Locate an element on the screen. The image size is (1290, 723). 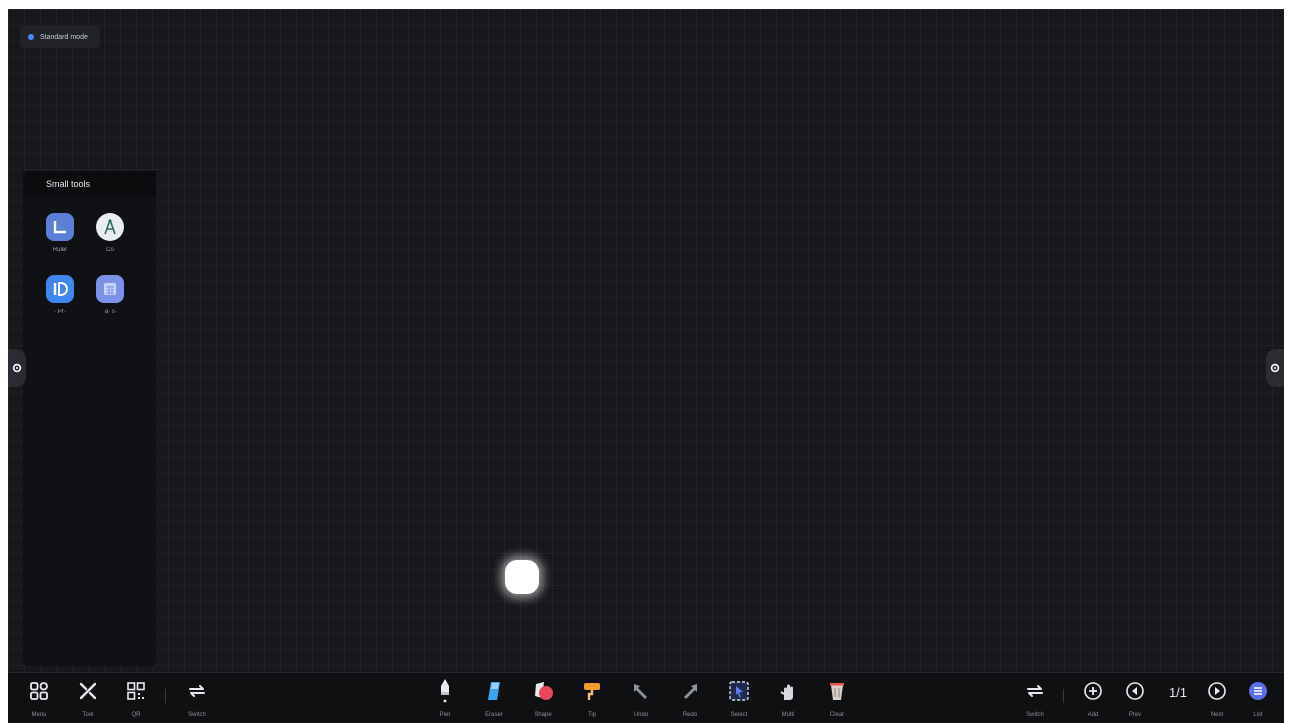
next-page-button: Next is located at coordinates (1217, 697).